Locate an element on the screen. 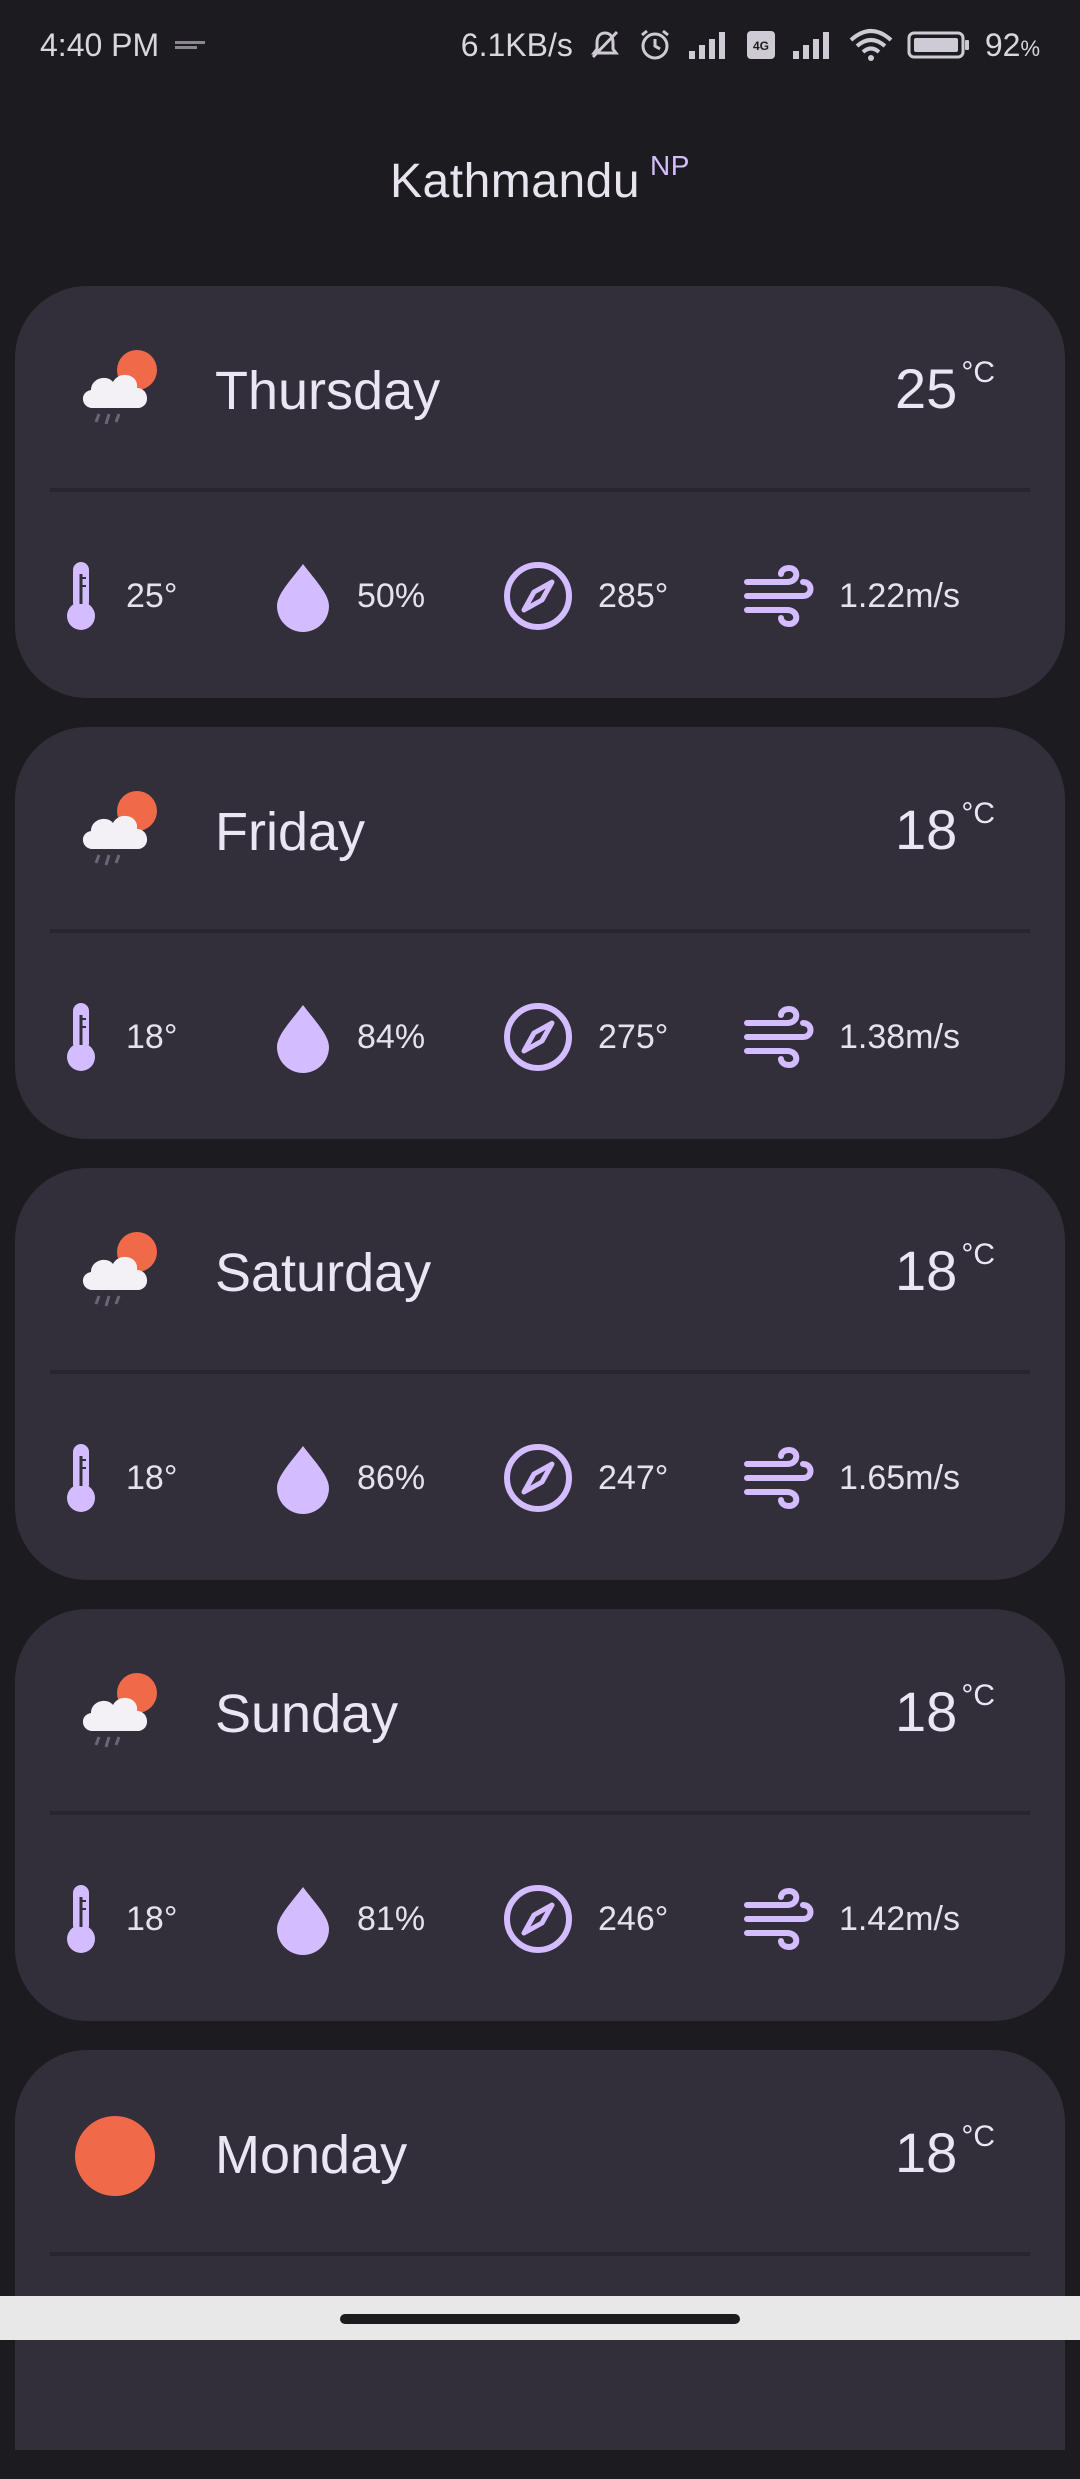  volte-icon: 4G is located at coordinates (761, 45).